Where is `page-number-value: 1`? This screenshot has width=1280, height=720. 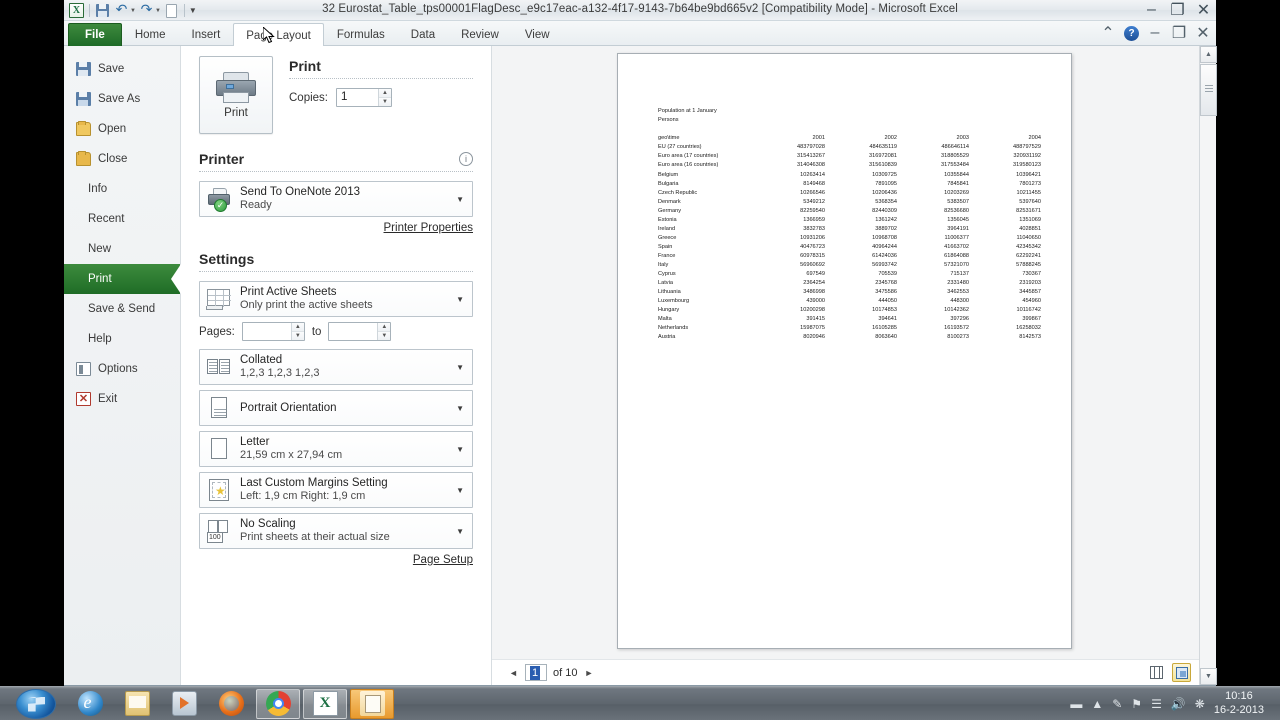
page-number-value: 1 is located at coordinates (535, 673).